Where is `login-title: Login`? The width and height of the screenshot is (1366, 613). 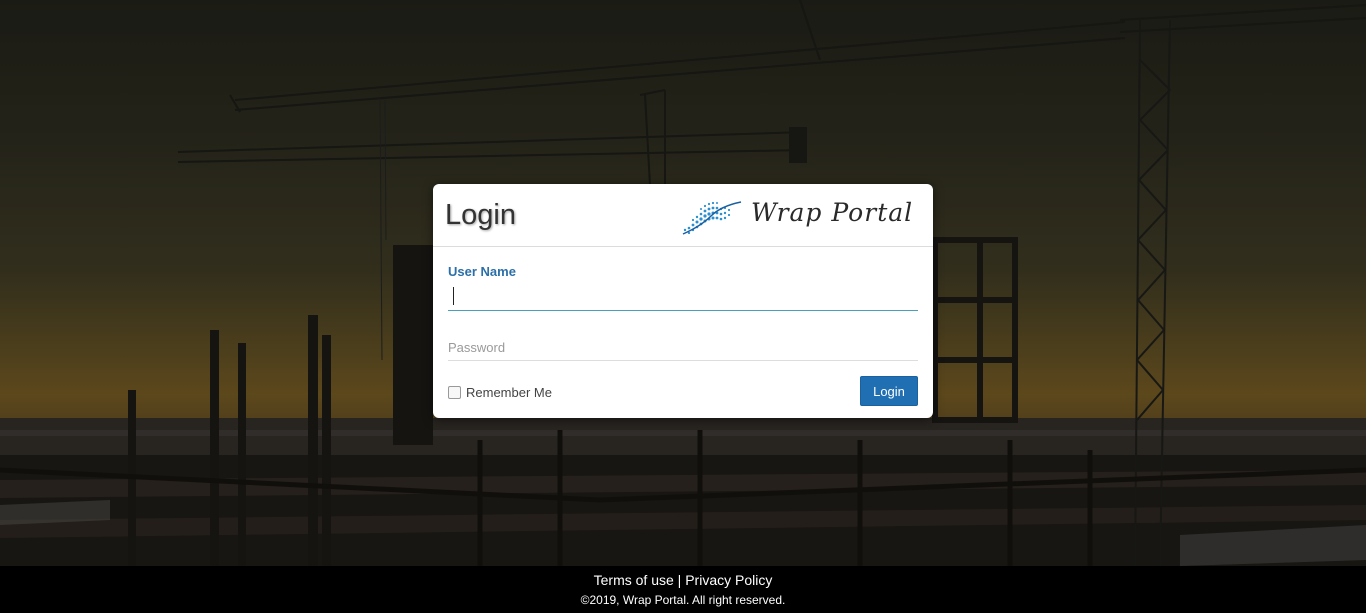 login-title: Login is located at coordinates (480, 215).